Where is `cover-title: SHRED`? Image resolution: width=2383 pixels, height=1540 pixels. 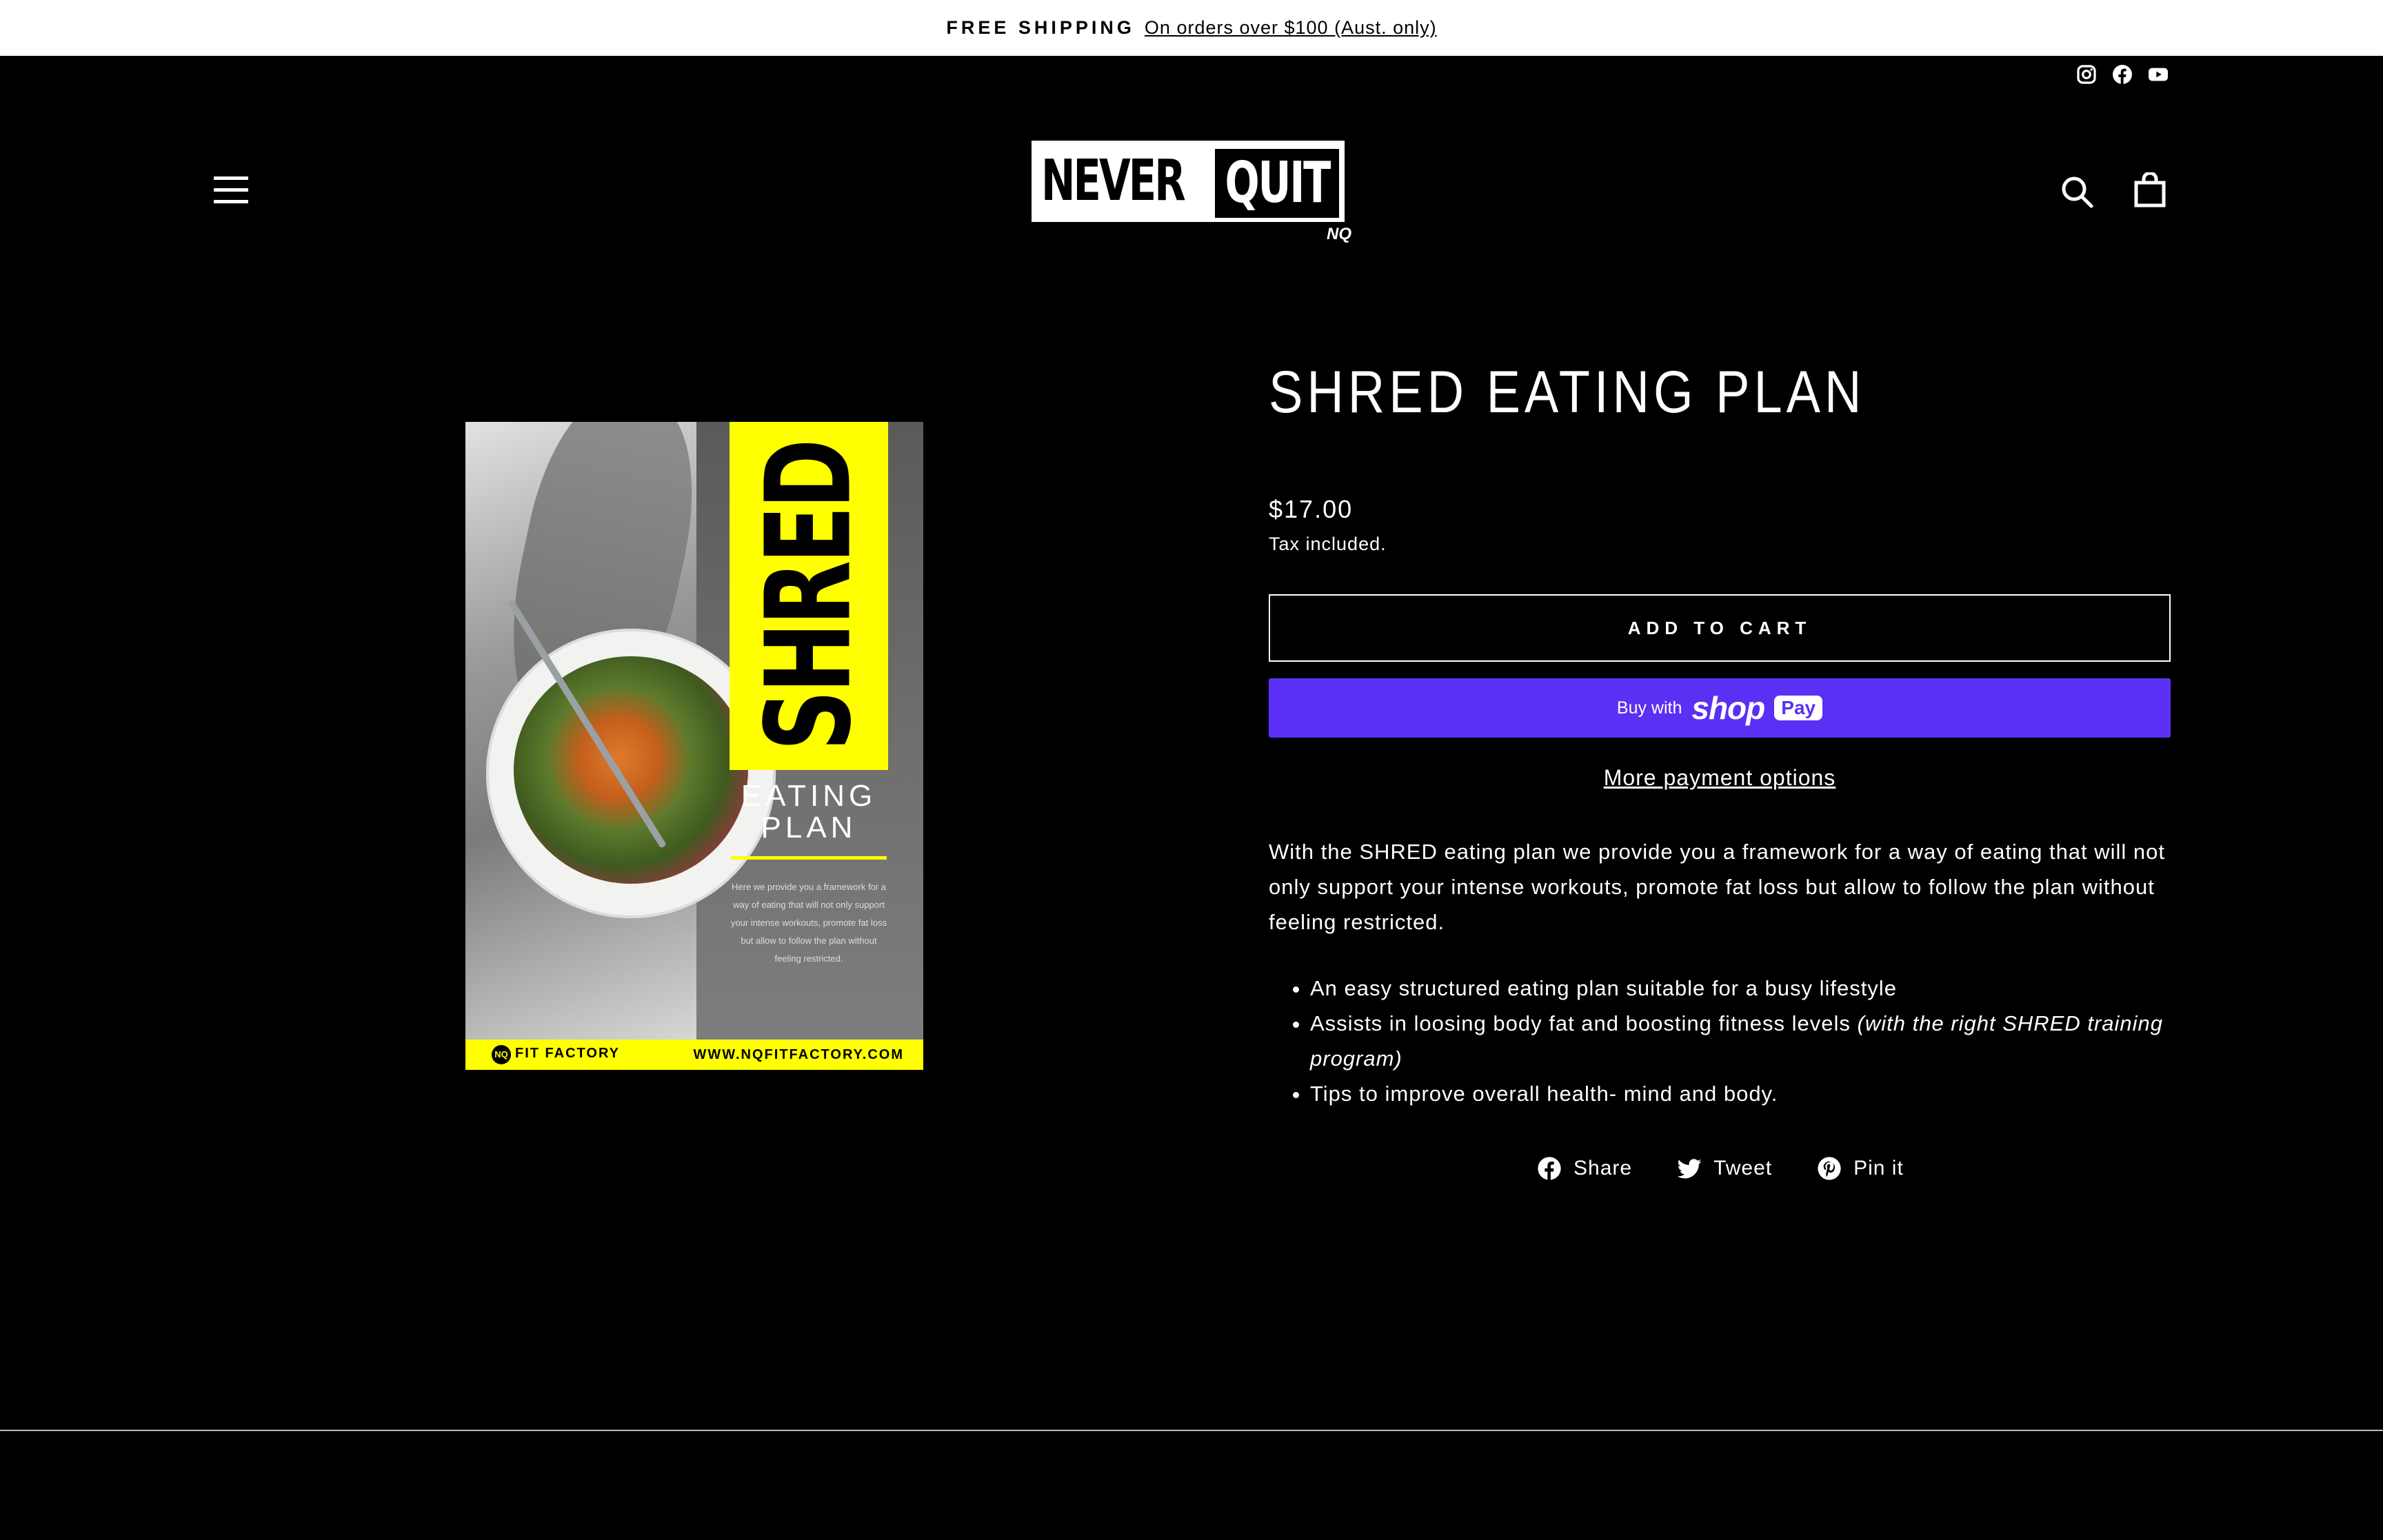 cover-title: SHRED is located at coordinates (809, 596).